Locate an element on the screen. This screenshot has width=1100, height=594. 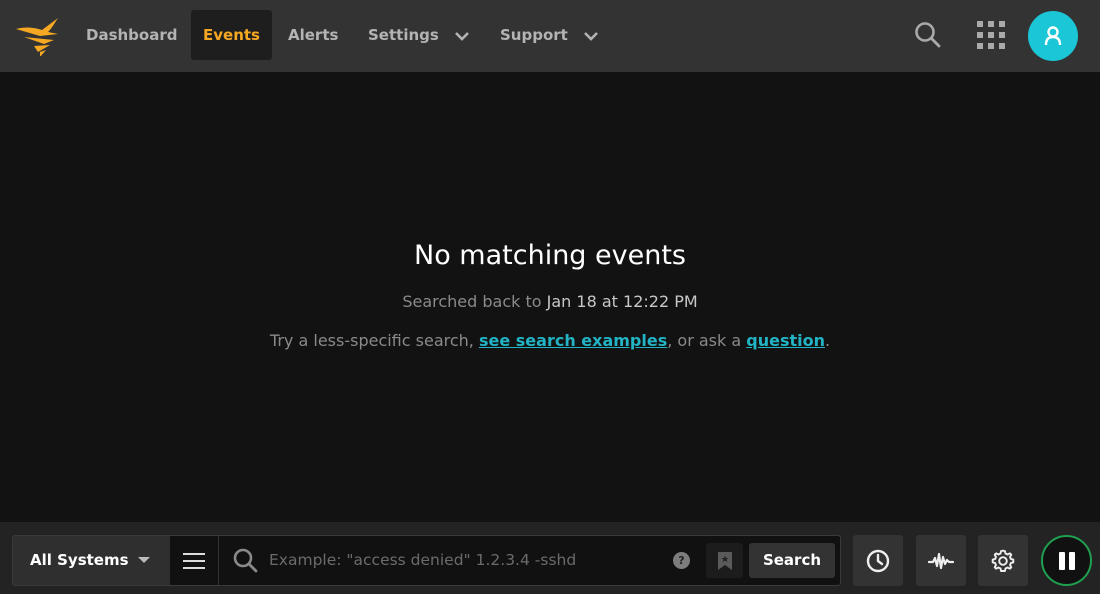
nav-support: Support is located at coordinates (549, 35).